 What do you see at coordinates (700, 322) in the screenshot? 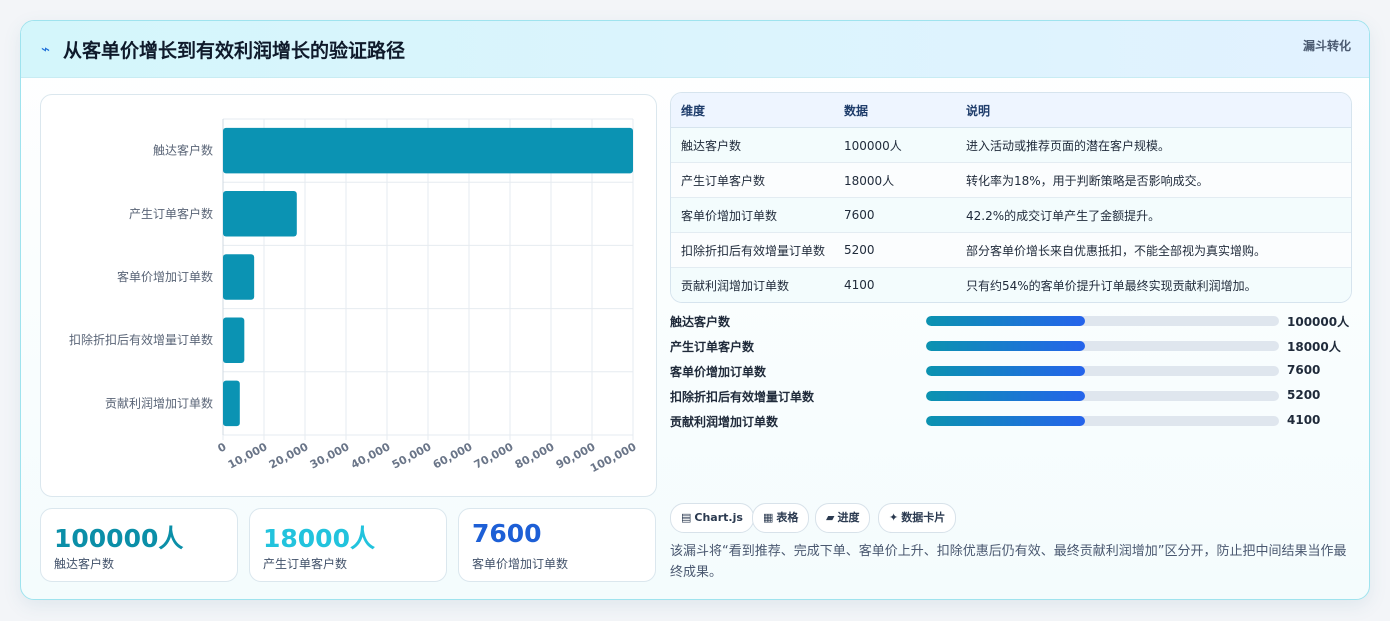
I see `progress-label: 触达客户数` at bounding box center [700, 322].